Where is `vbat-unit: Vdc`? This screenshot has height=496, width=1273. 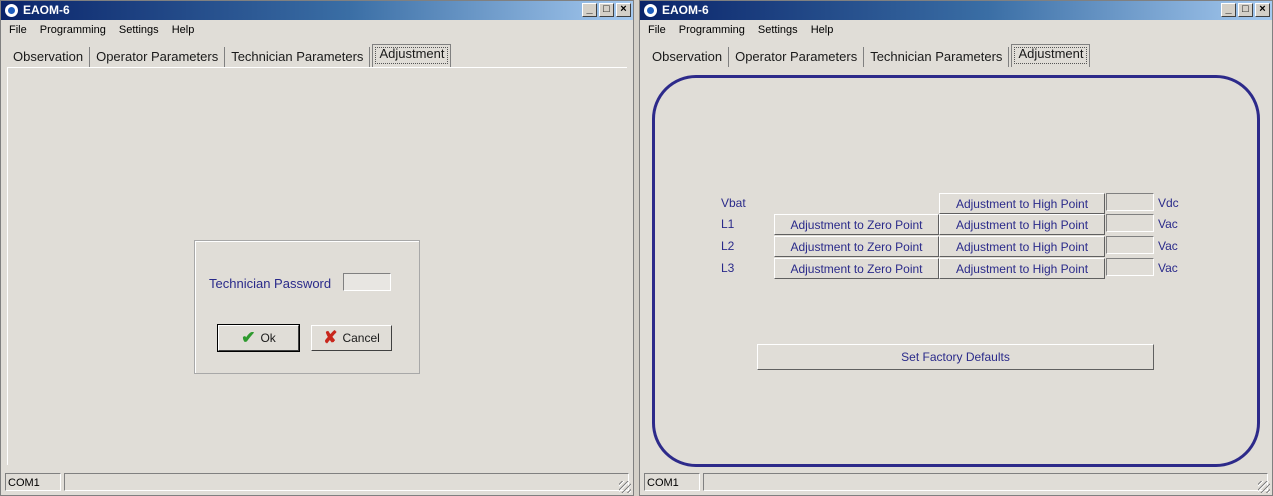 vbat-unit: Vdc is located at coordinates (1168, 203).